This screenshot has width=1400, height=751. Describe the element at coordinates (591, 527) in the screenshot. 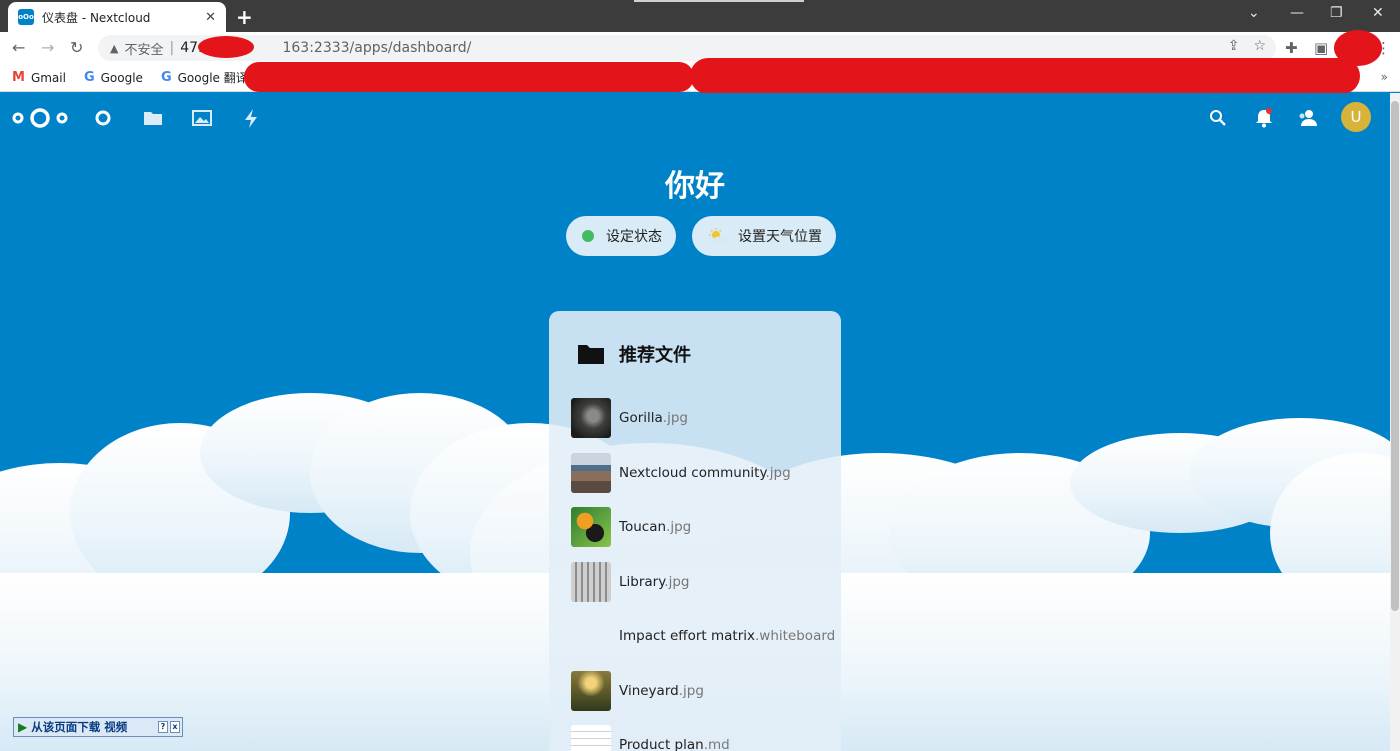

I see `toucan-thumbnail` at that location.